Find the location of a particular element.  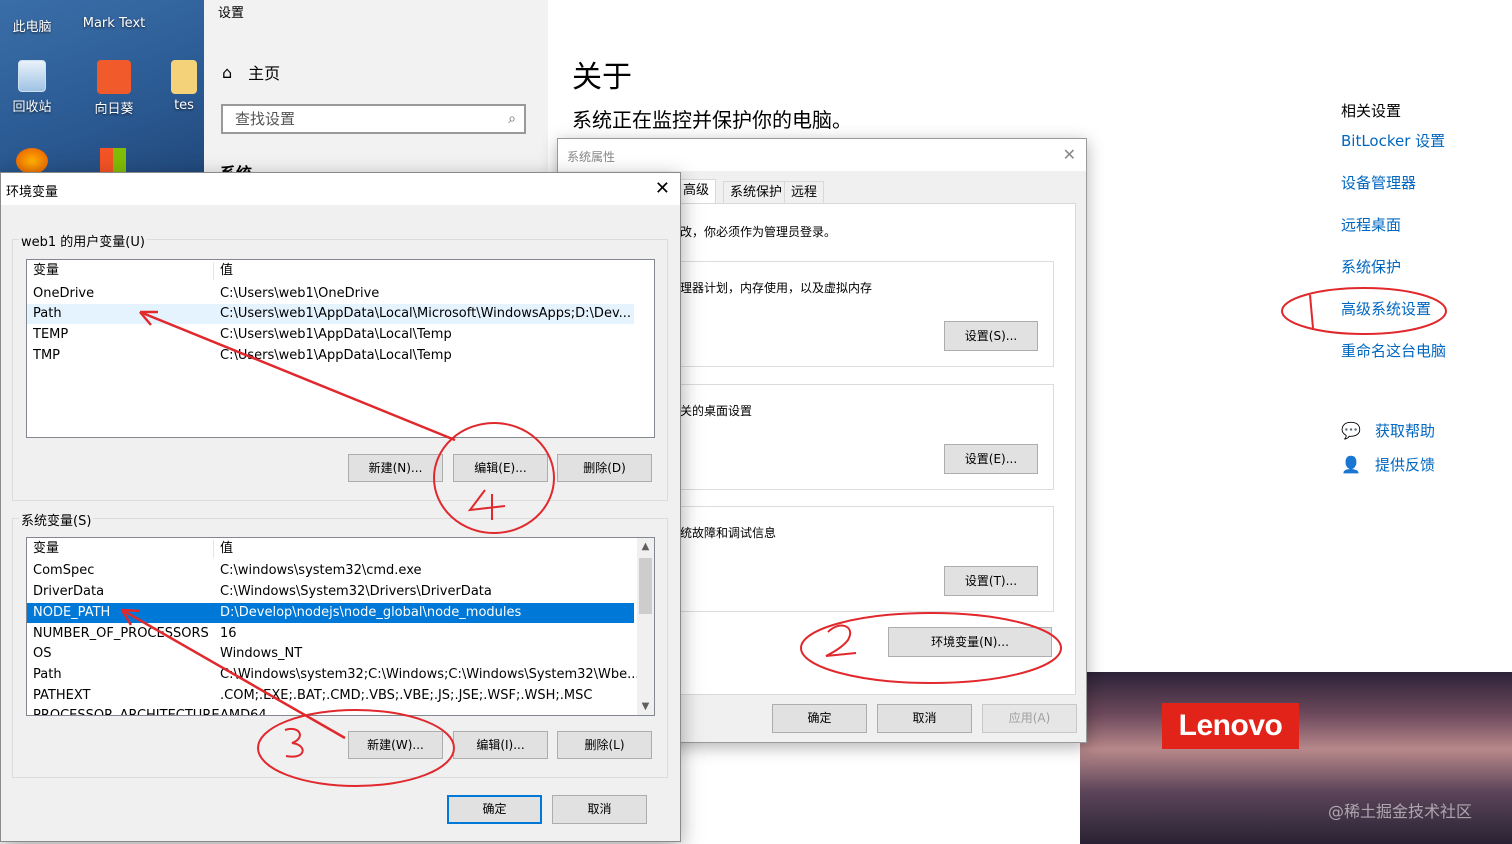

variable-value: C:\Users\web1\AppData\Local\Temp is located at coordinates (336, 355).